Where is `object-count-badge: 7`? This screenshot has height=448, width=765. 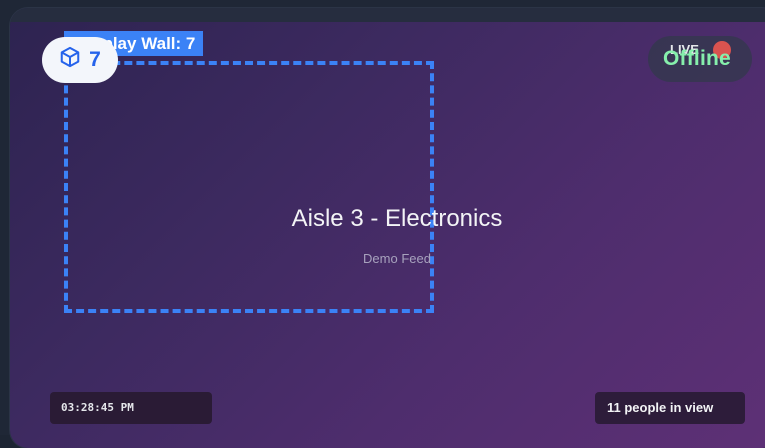 object-count-badge: 7 is located at coordinates (80, 60).